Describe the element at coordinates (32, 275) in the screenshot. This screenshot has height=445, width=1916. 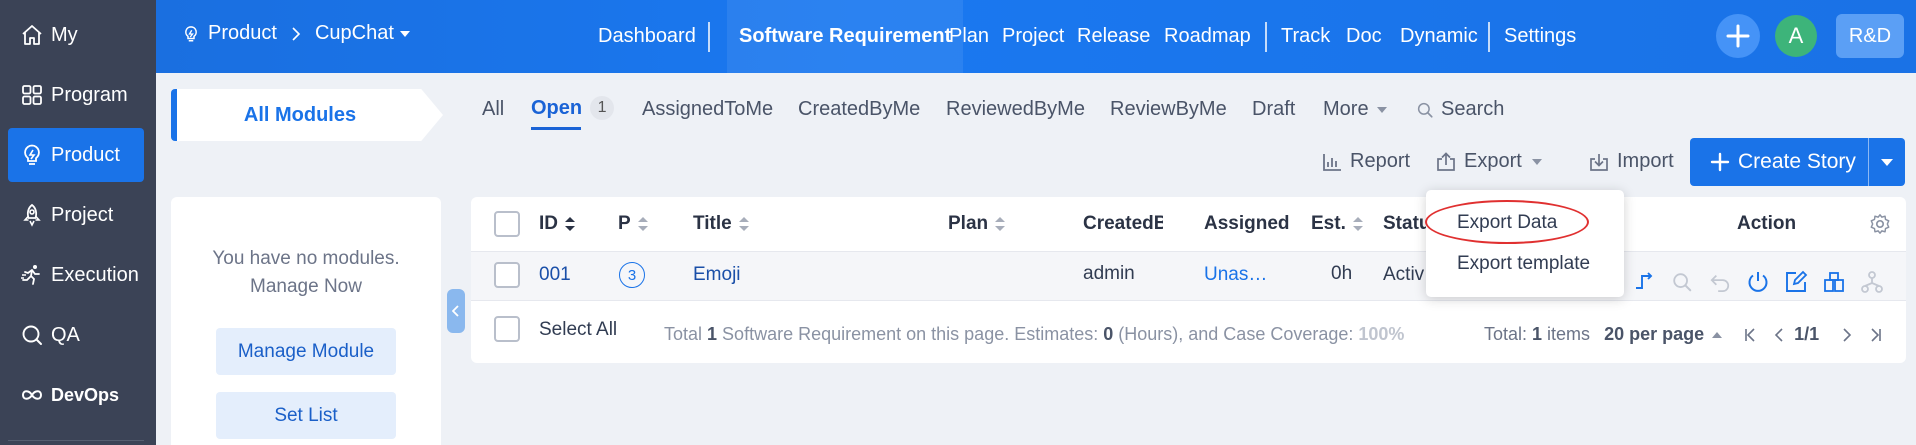
I see `runner-icon` at that location.